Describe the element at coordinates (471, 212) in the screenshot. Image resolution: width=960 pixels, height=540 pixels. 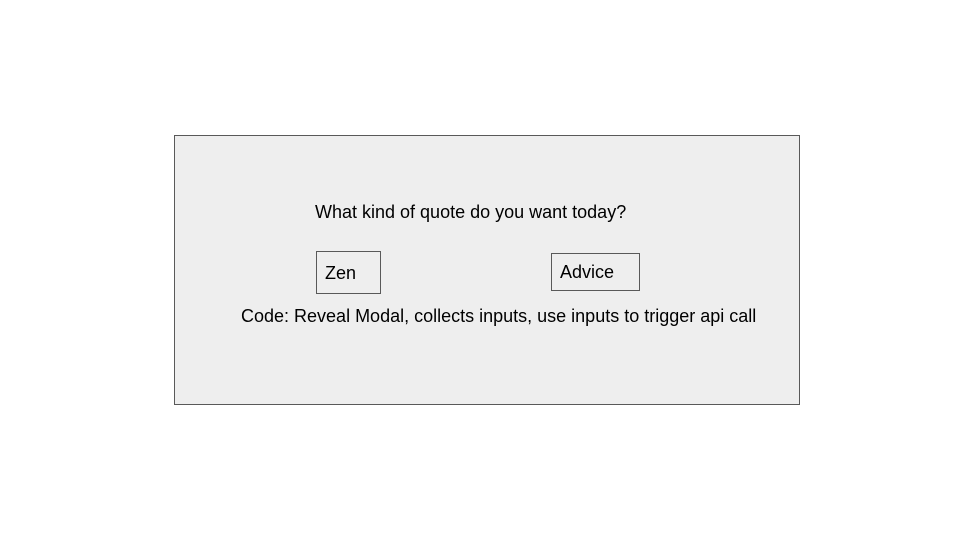
I see `modal-question: What kind of quote do you want today?` at that location.